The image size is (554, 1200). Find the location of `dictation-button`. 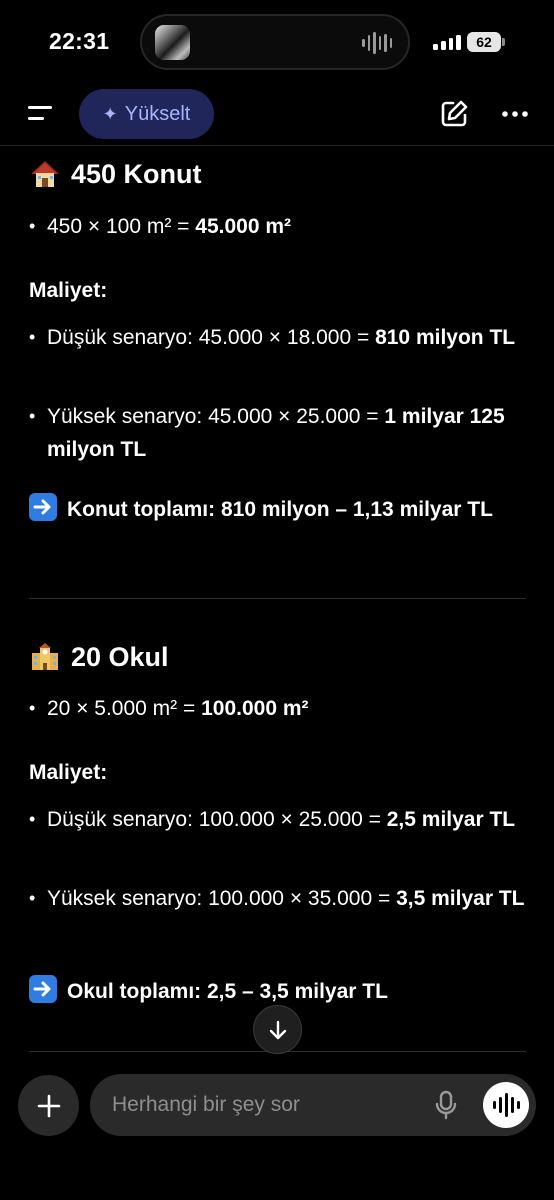

dictation-button is located at coordinates (446, 1105).